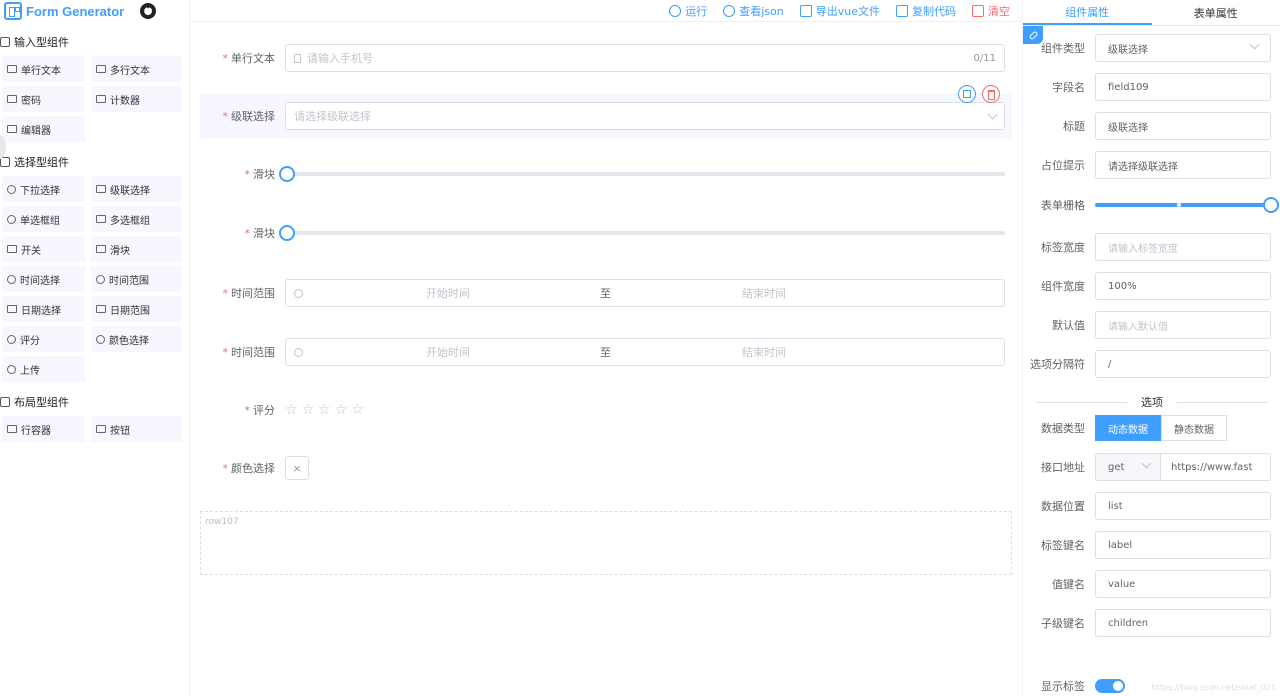  Describe the element at coordinates (606, 543) in the screenshot. I see `row-container: row107` at that location.